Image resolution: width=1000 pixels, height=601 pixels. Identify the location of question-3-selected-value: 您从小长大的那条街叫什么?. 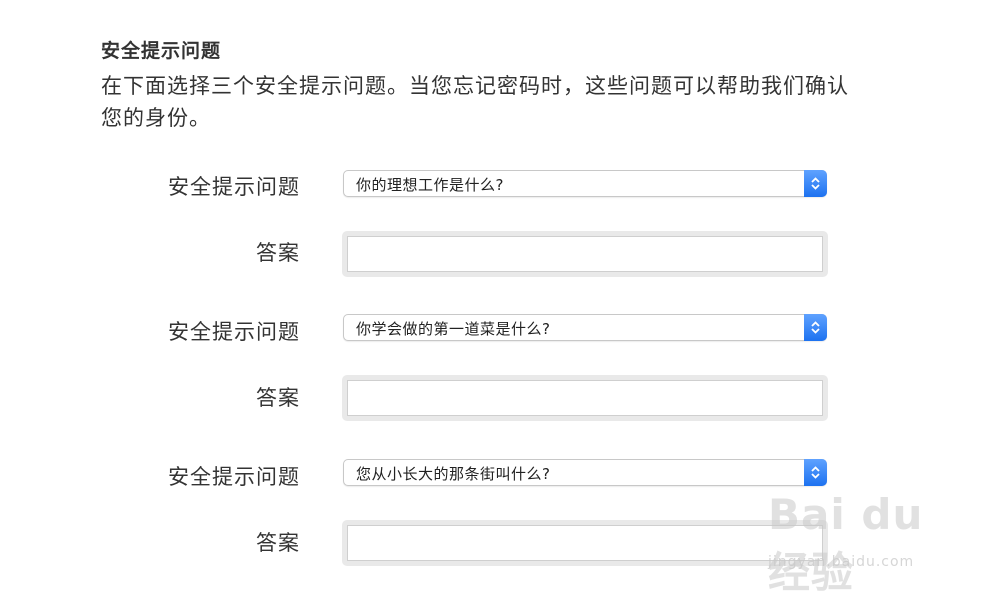
(453, 474).